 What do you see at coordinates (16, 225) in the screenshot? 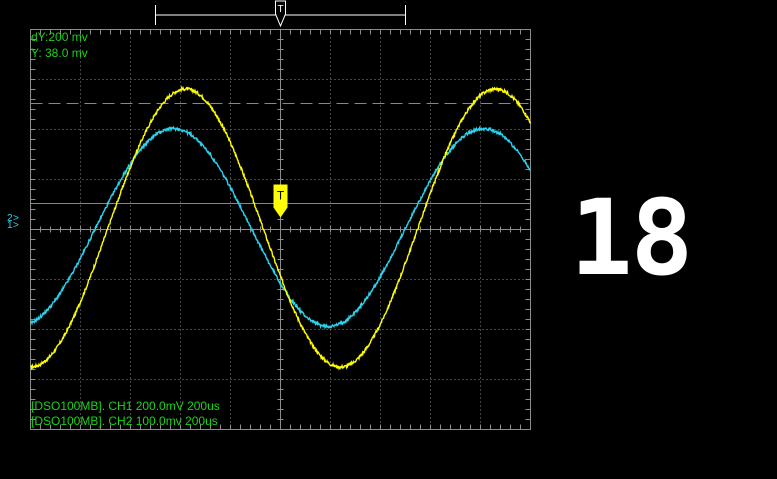
I see `ch1-offset-arrow: >` at bounding box center [16, 225].